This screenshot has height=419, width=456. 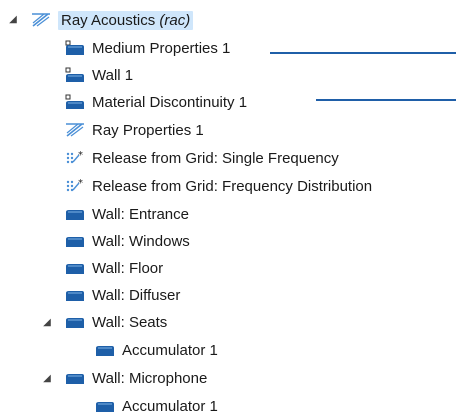 I want to click on tree-node-wall-floor: Wall: Floor, so click(x=113, y=268).